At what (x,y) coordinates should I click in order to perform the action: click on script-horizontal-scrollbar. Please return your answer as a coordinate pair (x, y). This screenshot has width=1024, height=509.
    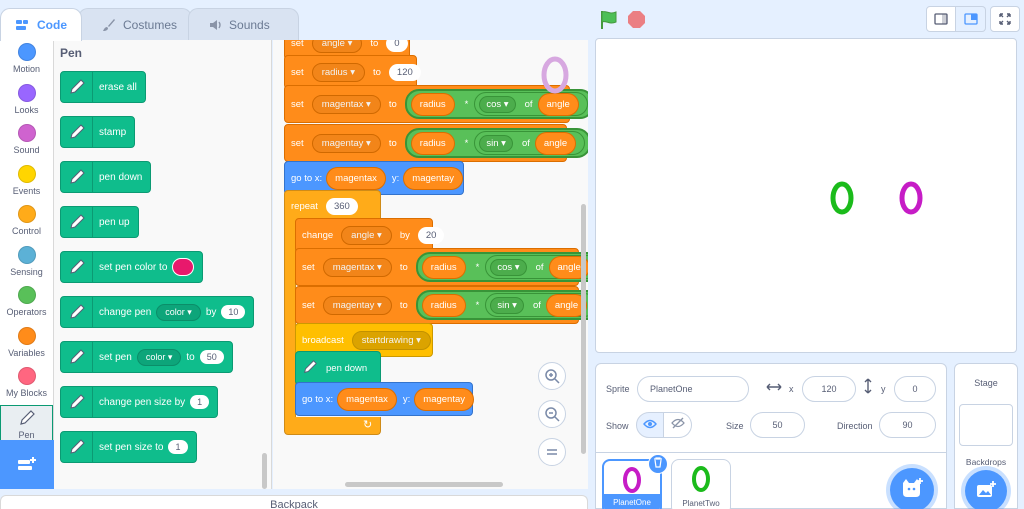
    Looking at the image, I should click on (424, 484).